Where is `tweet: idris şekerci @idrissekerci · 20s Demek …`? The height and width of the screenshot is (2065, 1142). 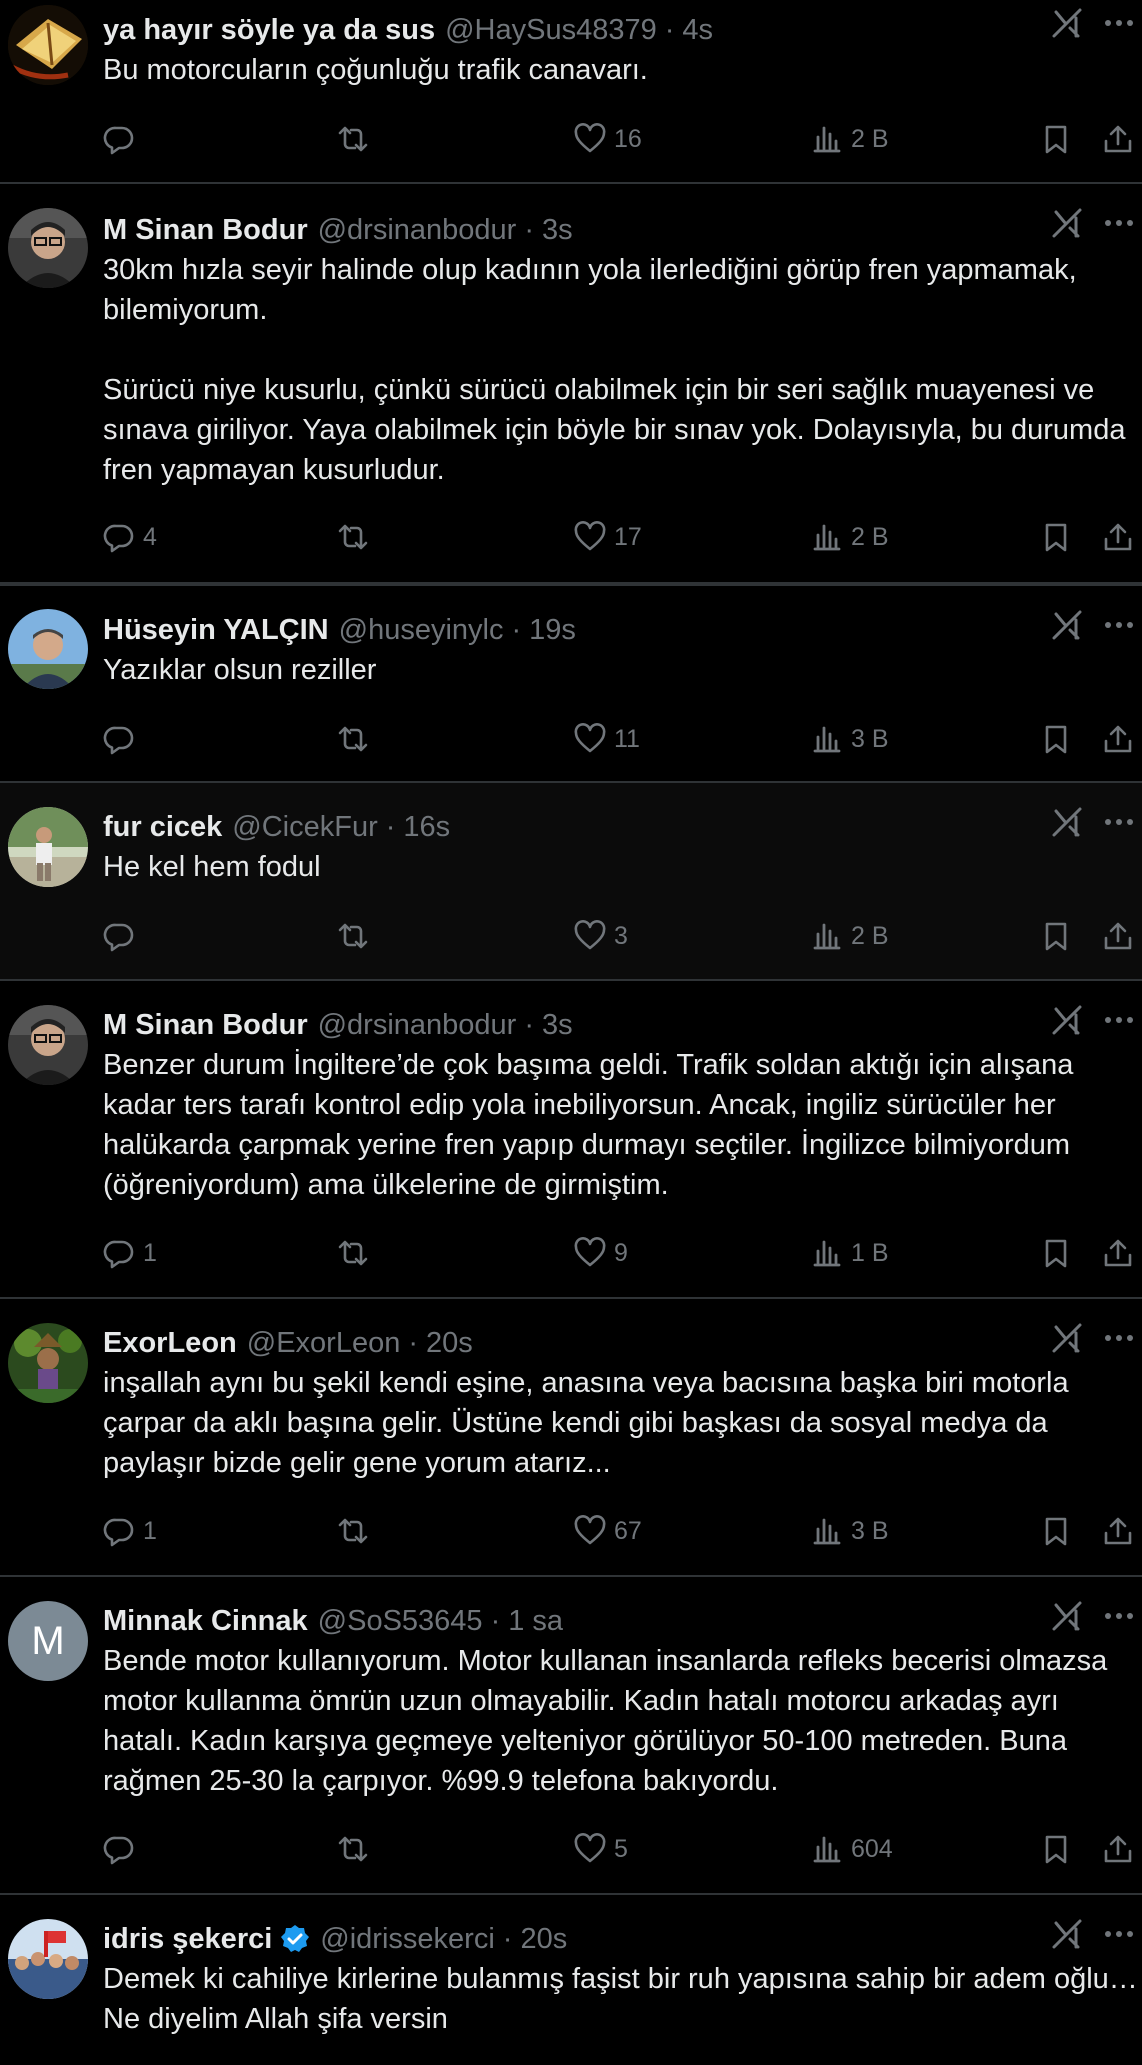
tweet: idris şekerci @idrissekerci · 20s Demek … is located at coordinates (571, 1980).